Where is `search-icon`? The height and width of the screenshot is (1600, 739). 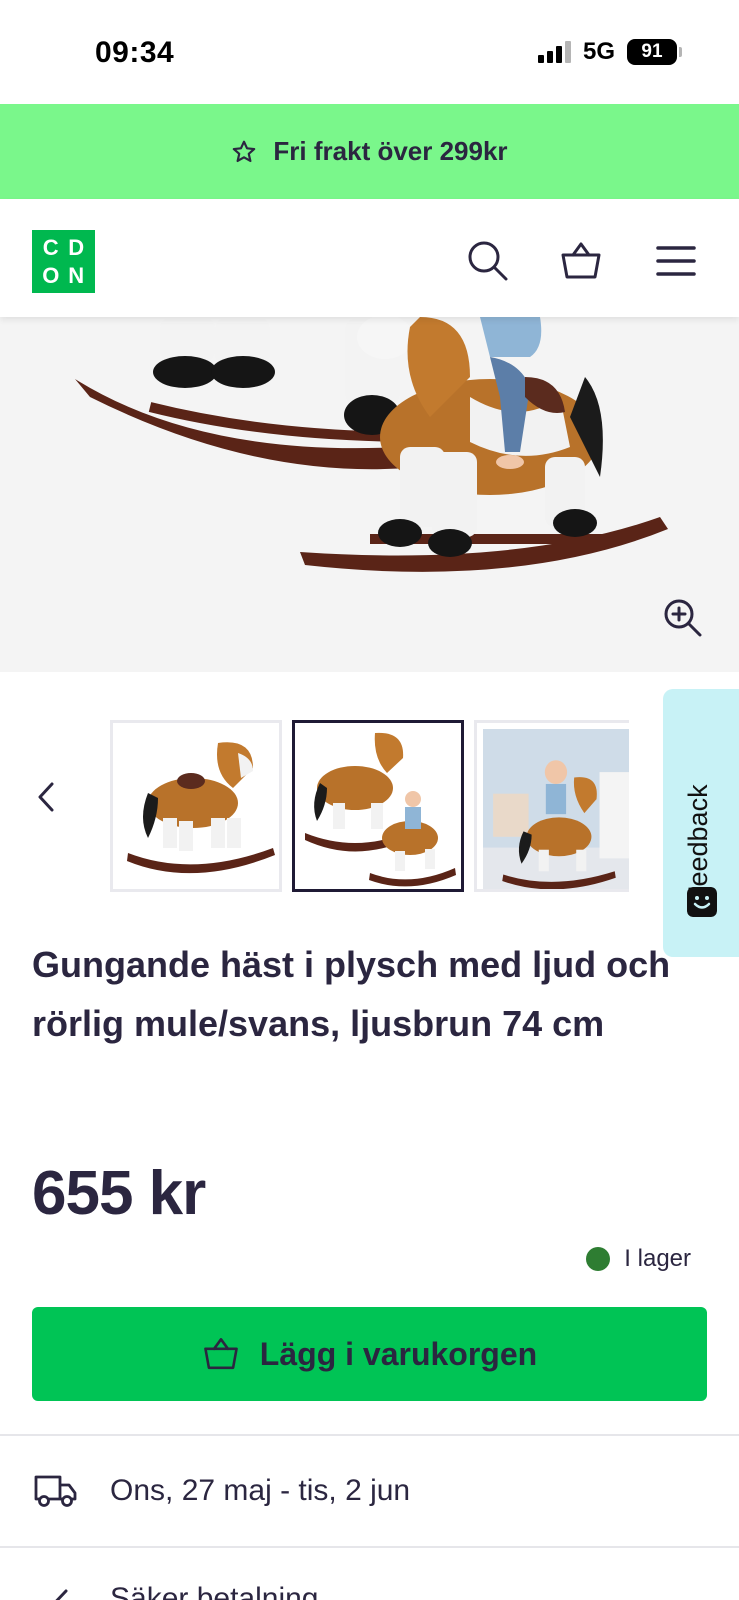 search-icon is located at coordinates (488, 261).